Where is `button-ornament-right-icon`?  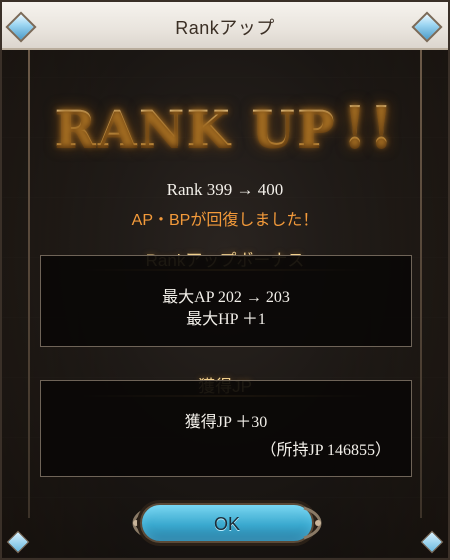
button-ornament-right-icon is located at coordinates (313, 523).